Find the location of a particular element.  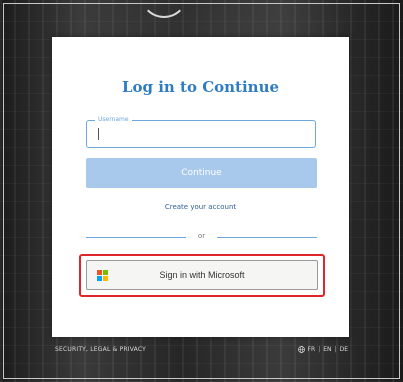

language-de: DE is located at coordinates (344, 349).